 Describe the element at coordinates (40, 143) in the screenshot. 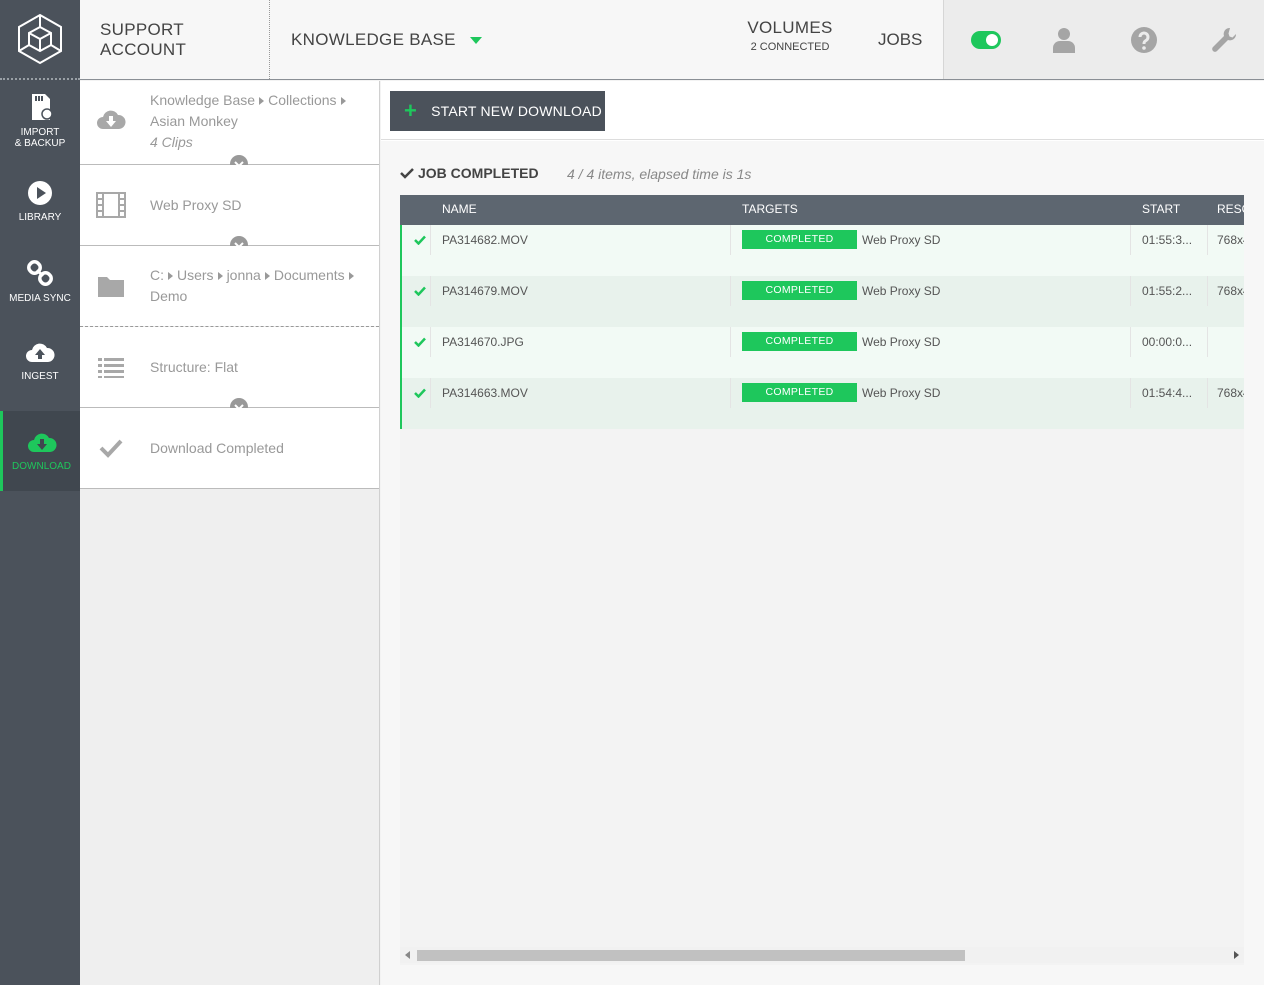

I see `nav-import-label-2: & BACKUP` at that location.